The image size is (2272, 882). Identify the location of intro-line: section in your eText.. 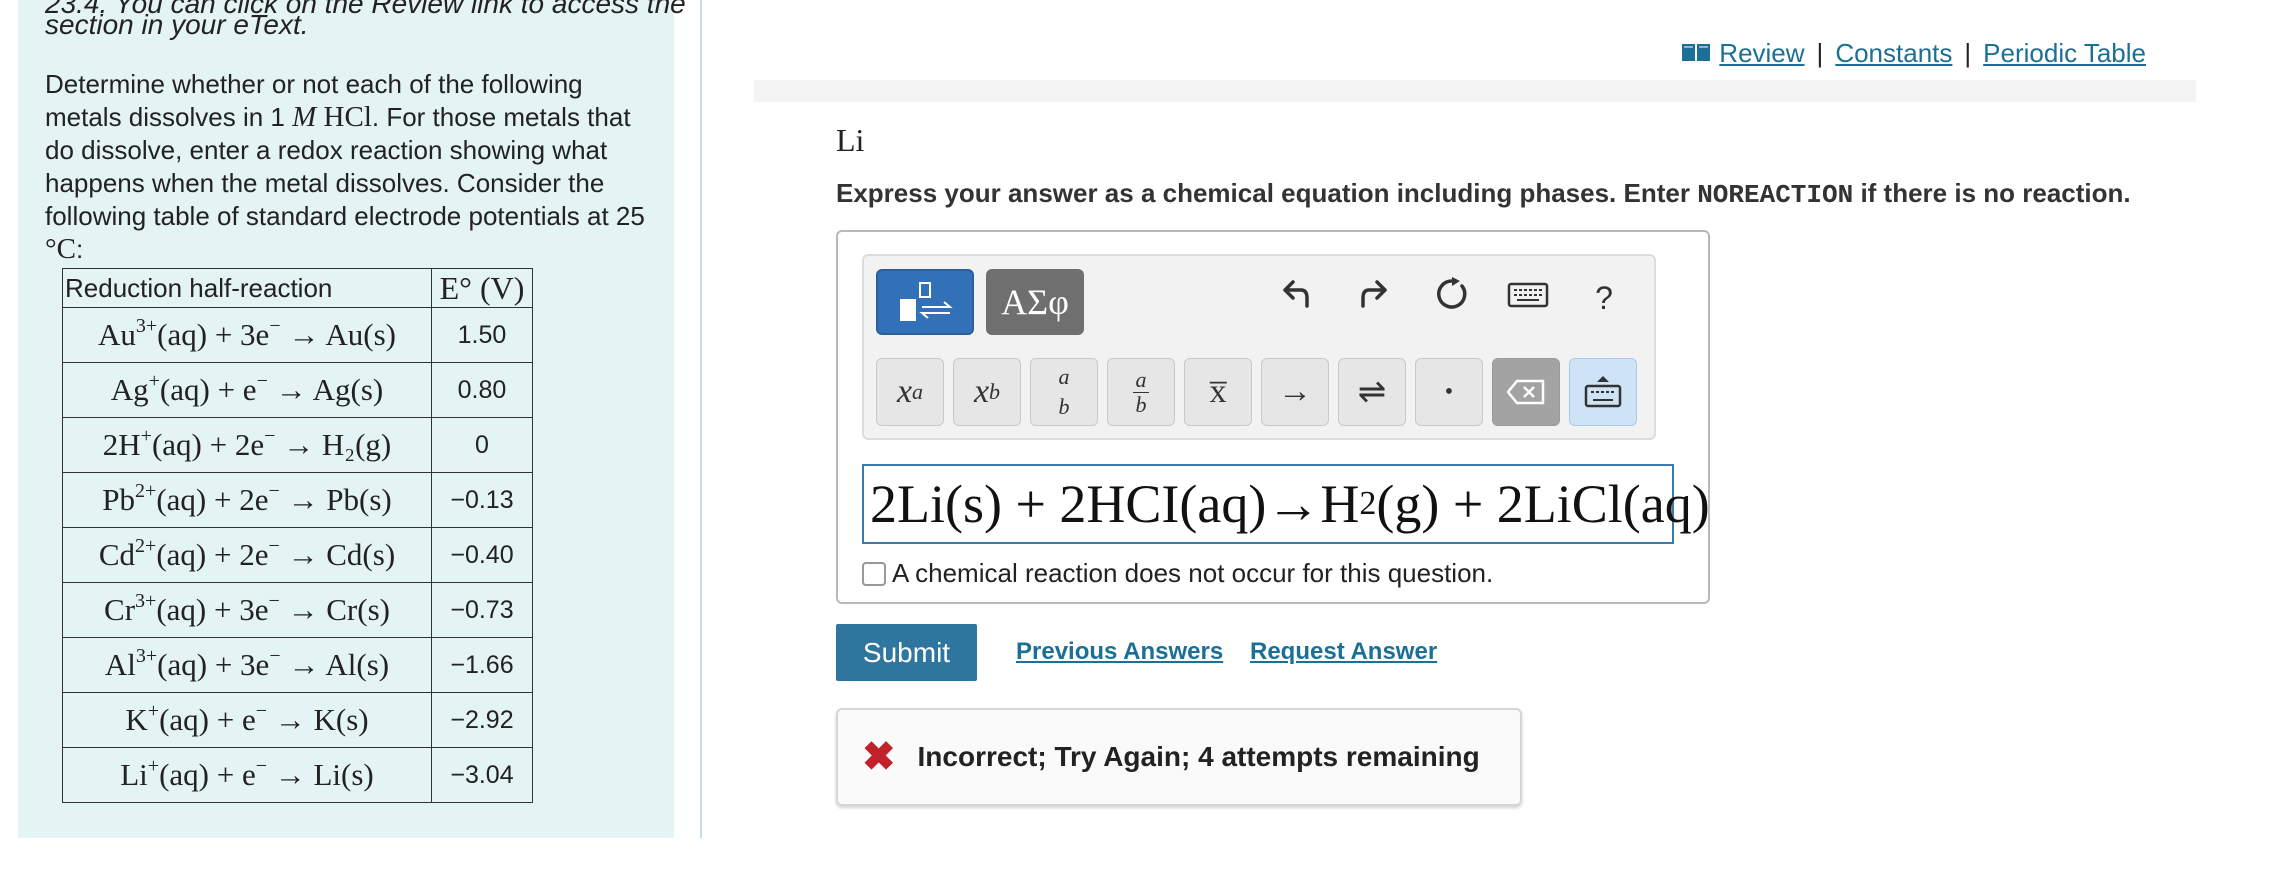
(177, 24).